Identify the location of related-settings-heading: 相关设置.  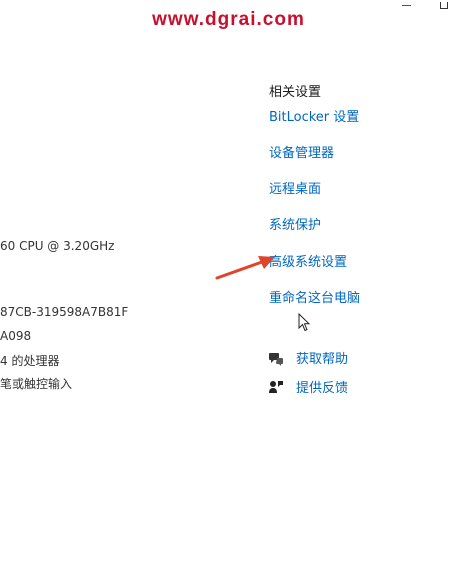
(295, 92).